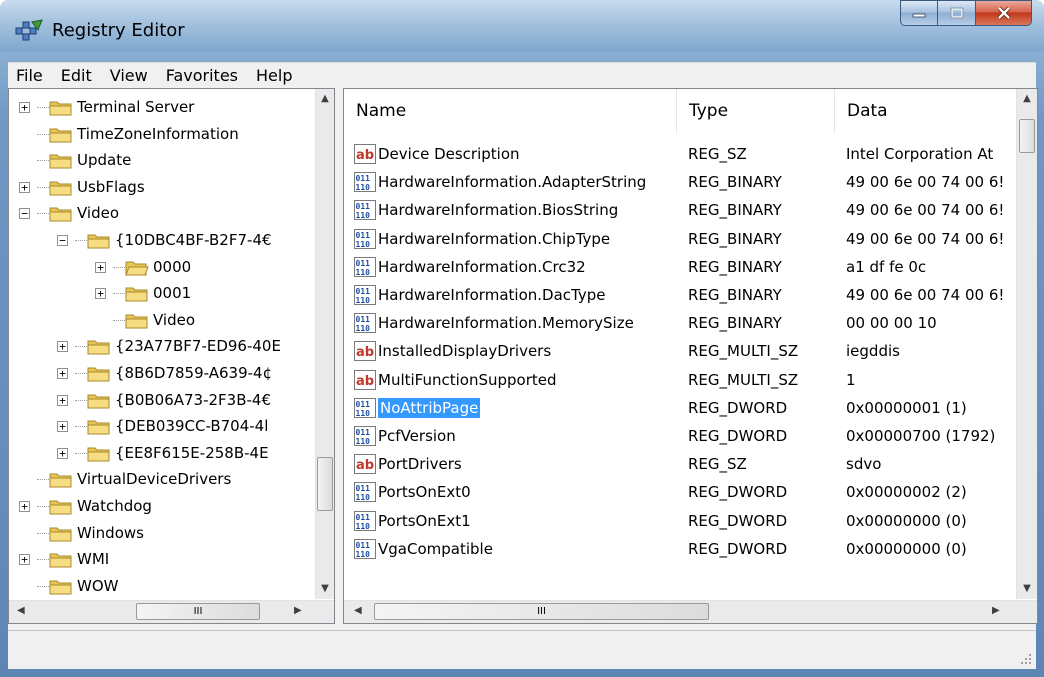 This screenshot has height=677, width=1044. I want to click on tree-item-label: TimeZoneInformation, so click(158, 133).